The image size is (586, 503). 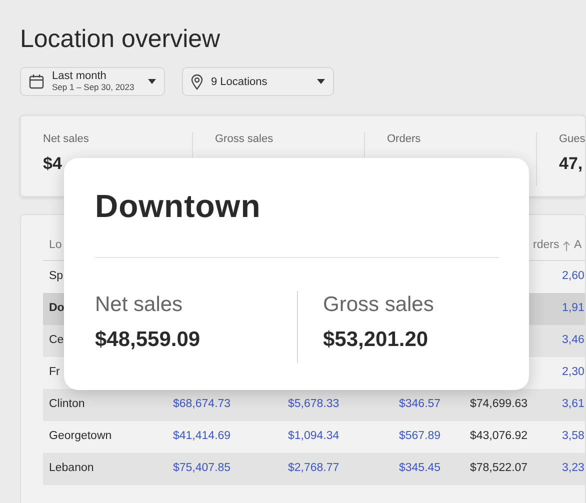 I want to click on value-link: $346.57, so click(x=420, y=404).